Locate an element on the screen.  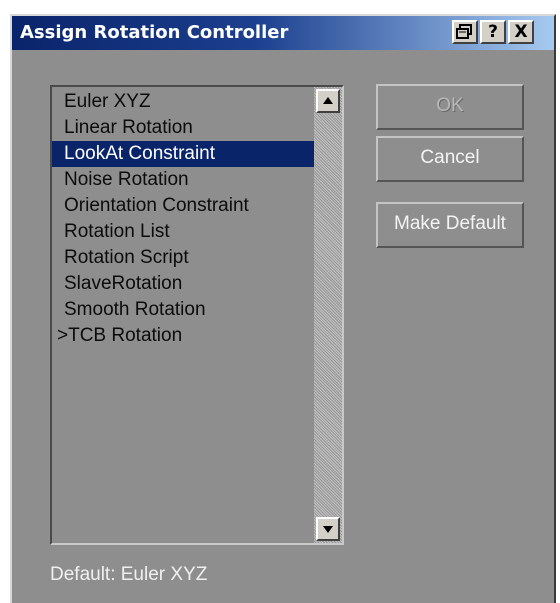
scroll-up-button is located at coordinates (328, 101).